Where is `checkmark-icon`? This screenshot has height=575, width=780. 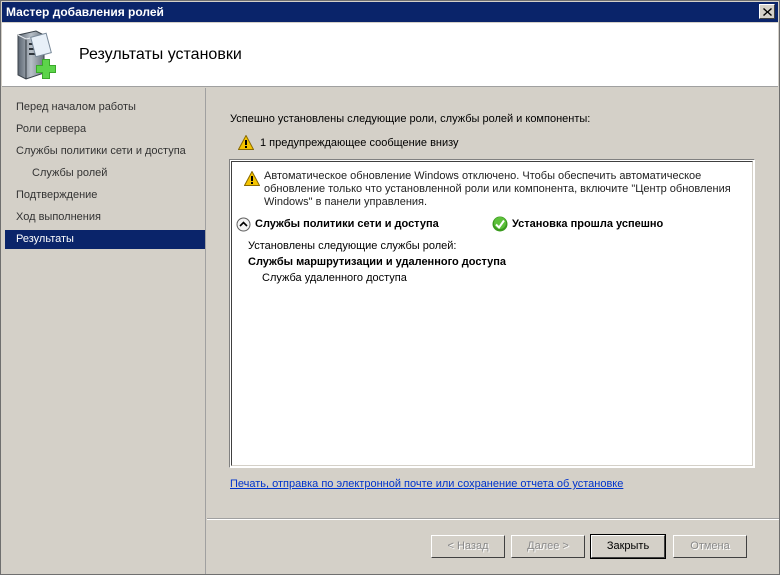
checkmark-icon is located at coordinates (500, 224).